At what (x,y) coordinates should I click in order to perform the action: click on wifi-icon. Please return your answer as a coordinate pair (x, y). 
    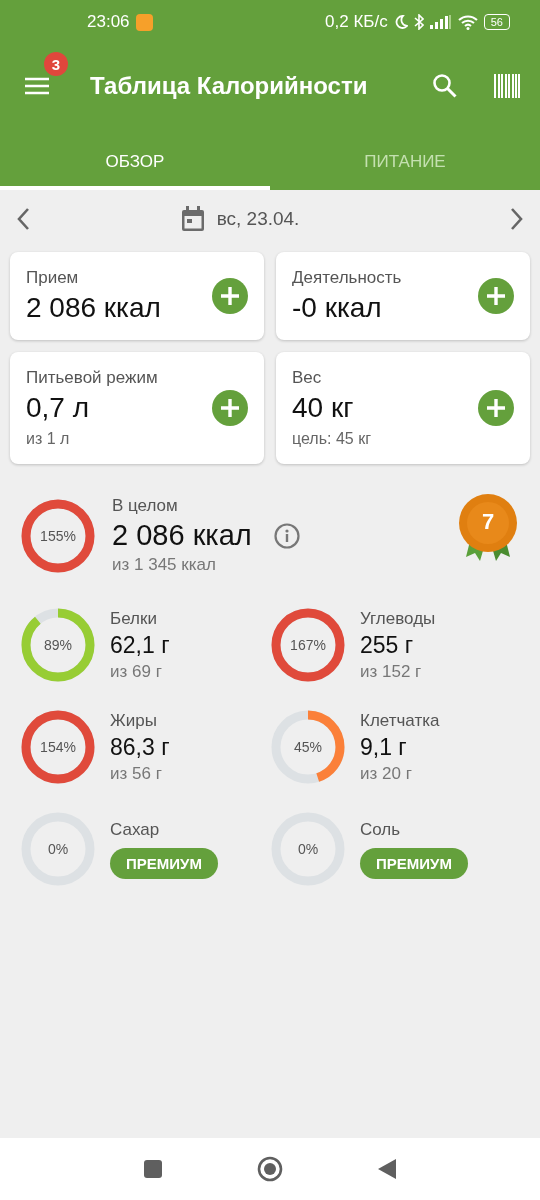
    Looking at the image, I should click on (467, 22).